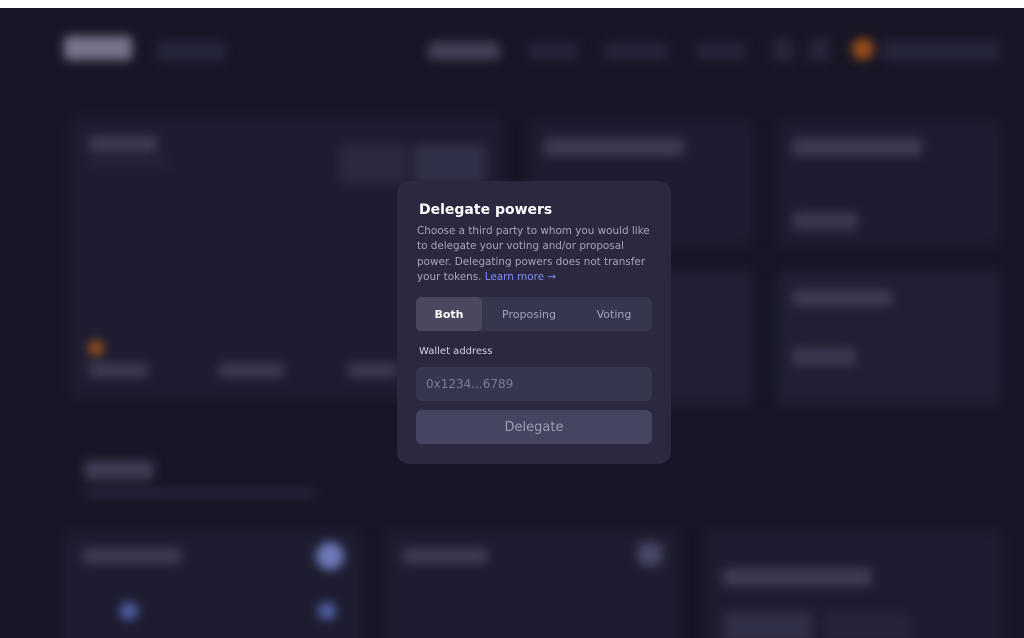 This screenshot has width=1024, height=638. Describe the element at coordinates (449, 314) in the screenshot. I see `tab-both: Both` at that location.